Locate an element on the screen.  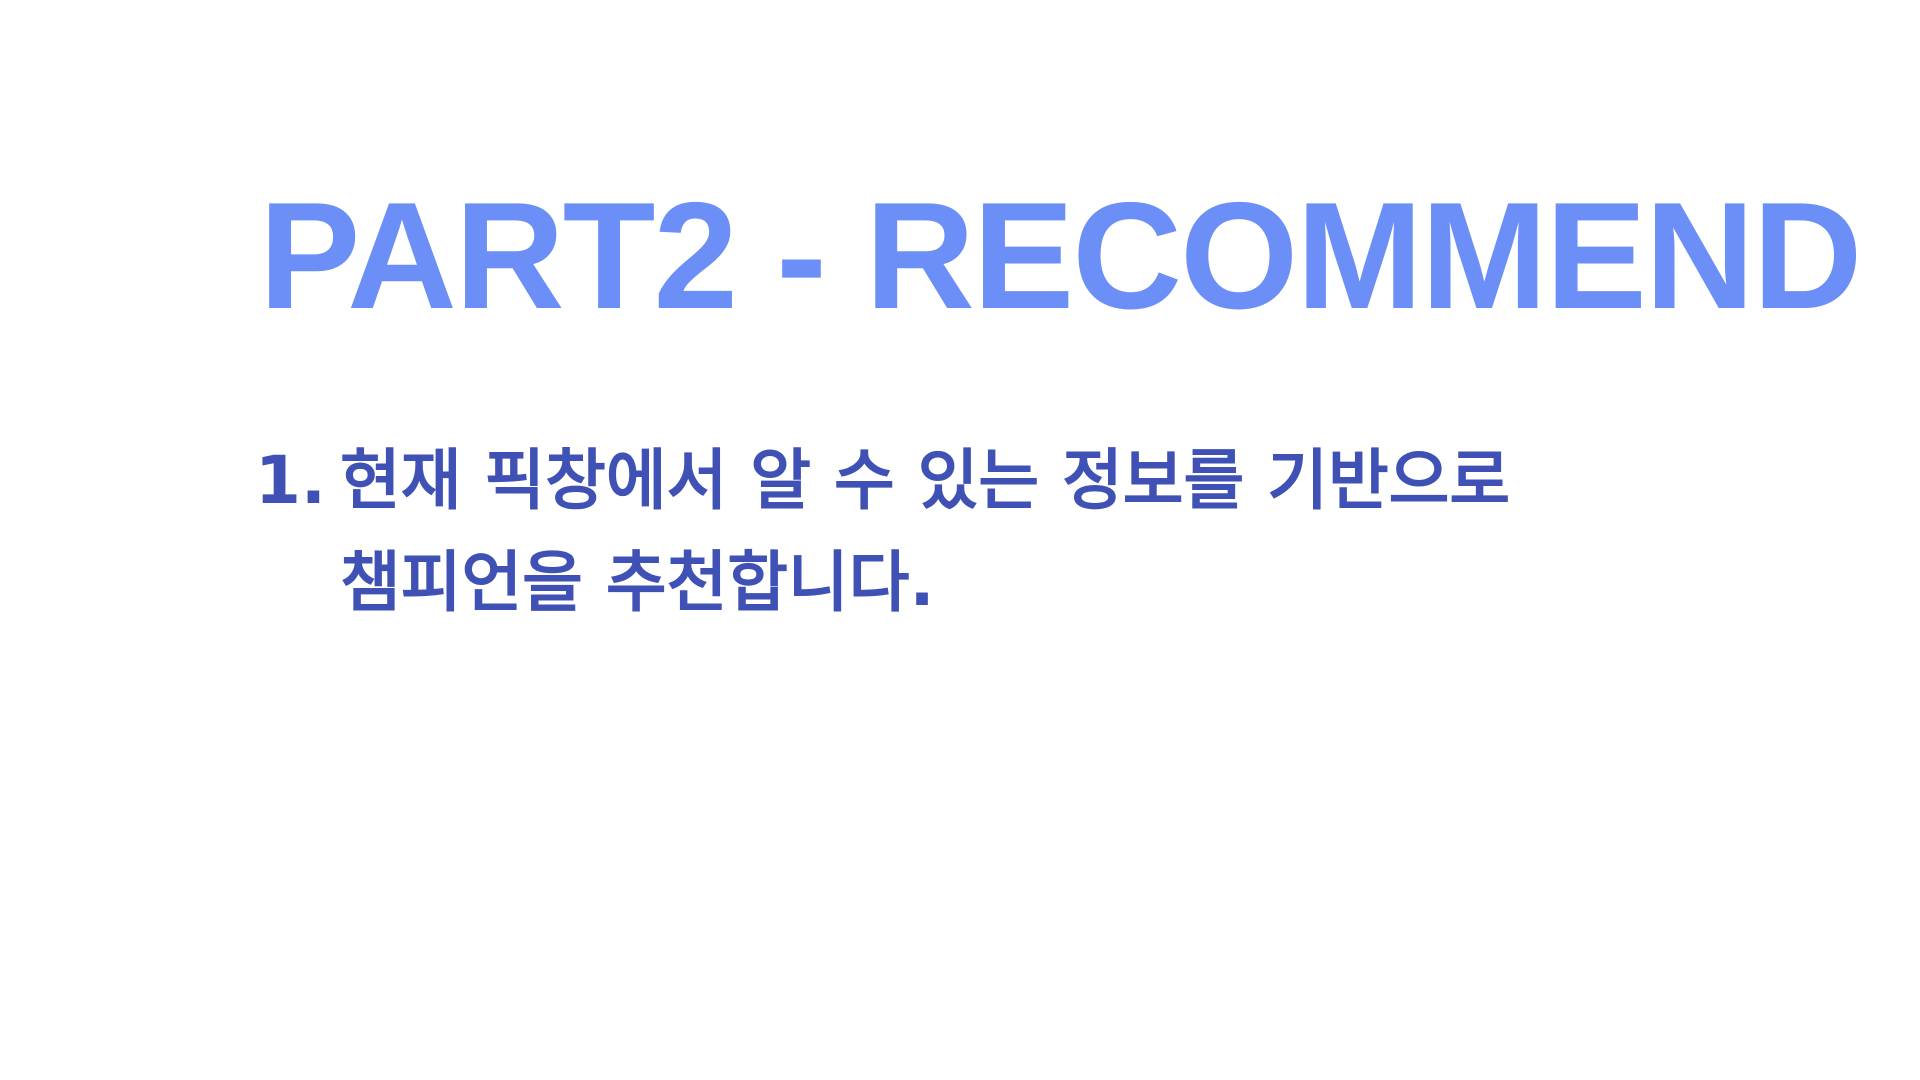
list-item: 1. 현재 픽창에서 알 수 있는 정보를 기반으로 챔피언을 추천합니다. is located at coordinates (1005, 532).